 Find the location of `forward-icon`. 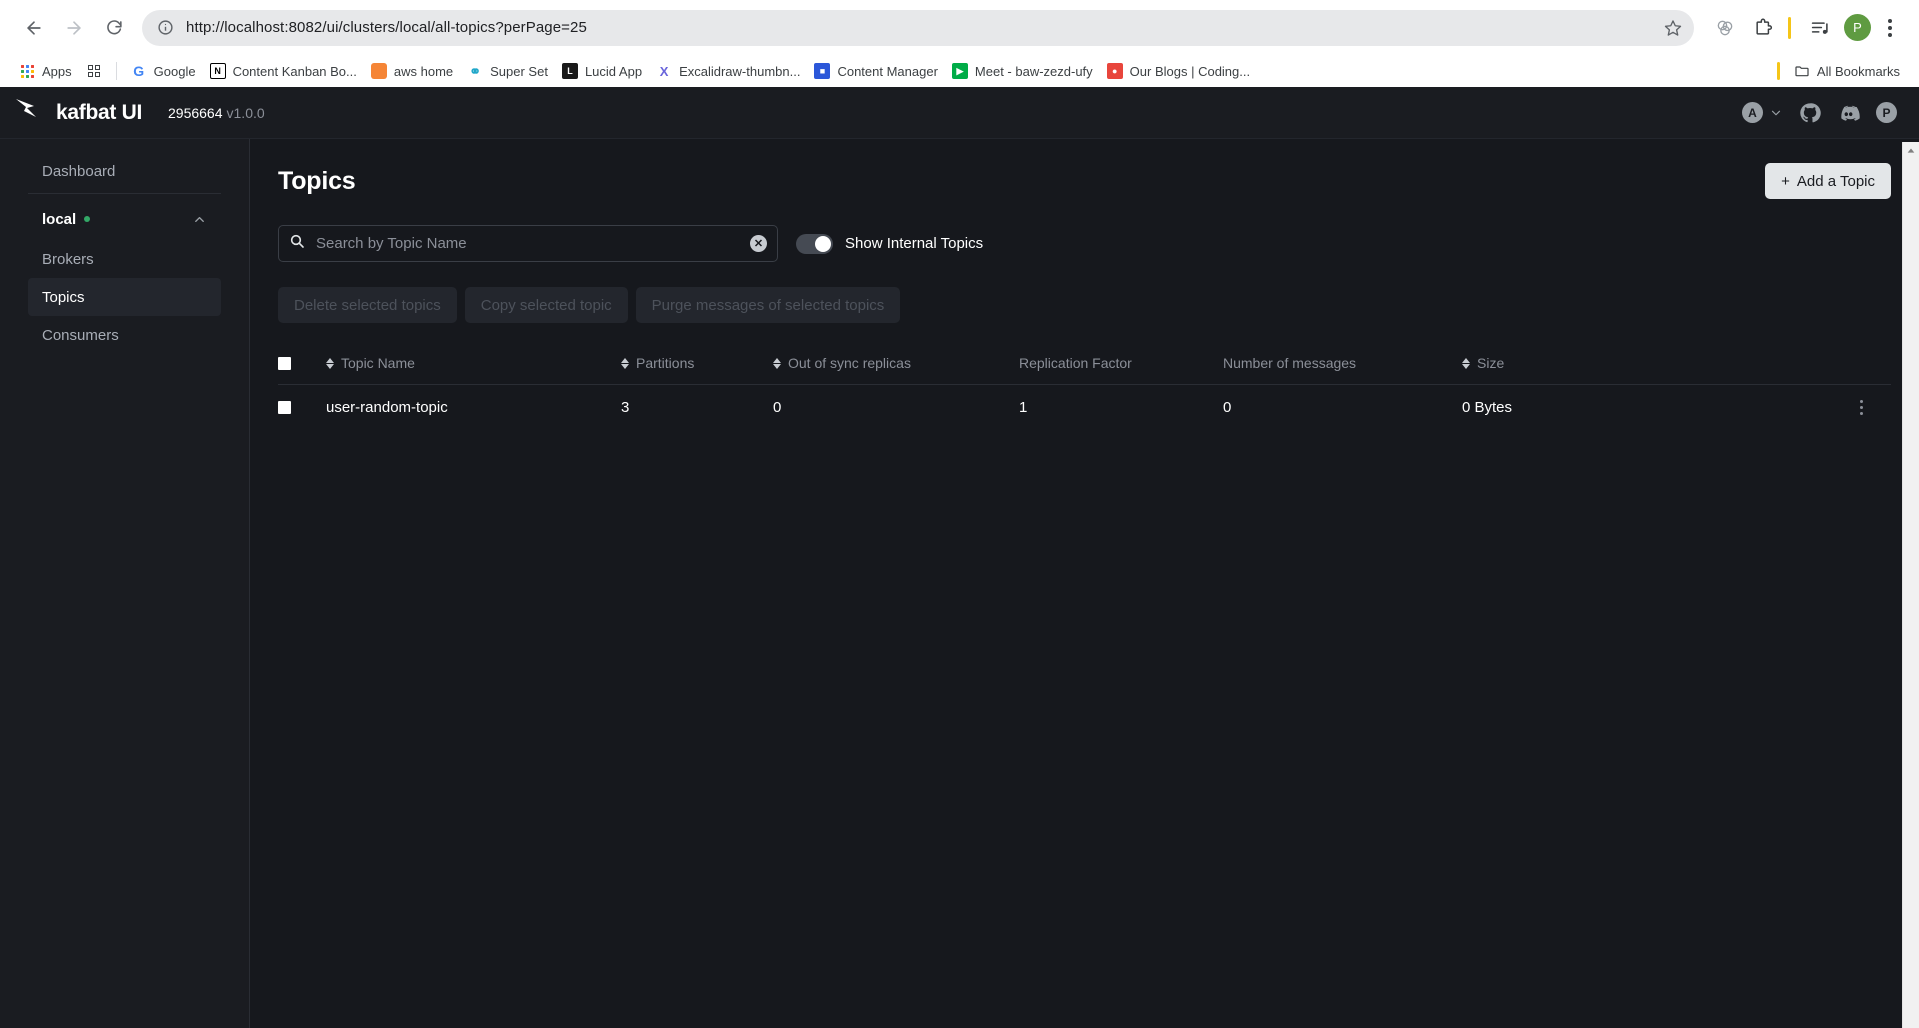

forward-icon is located at coordinates (74, 28).